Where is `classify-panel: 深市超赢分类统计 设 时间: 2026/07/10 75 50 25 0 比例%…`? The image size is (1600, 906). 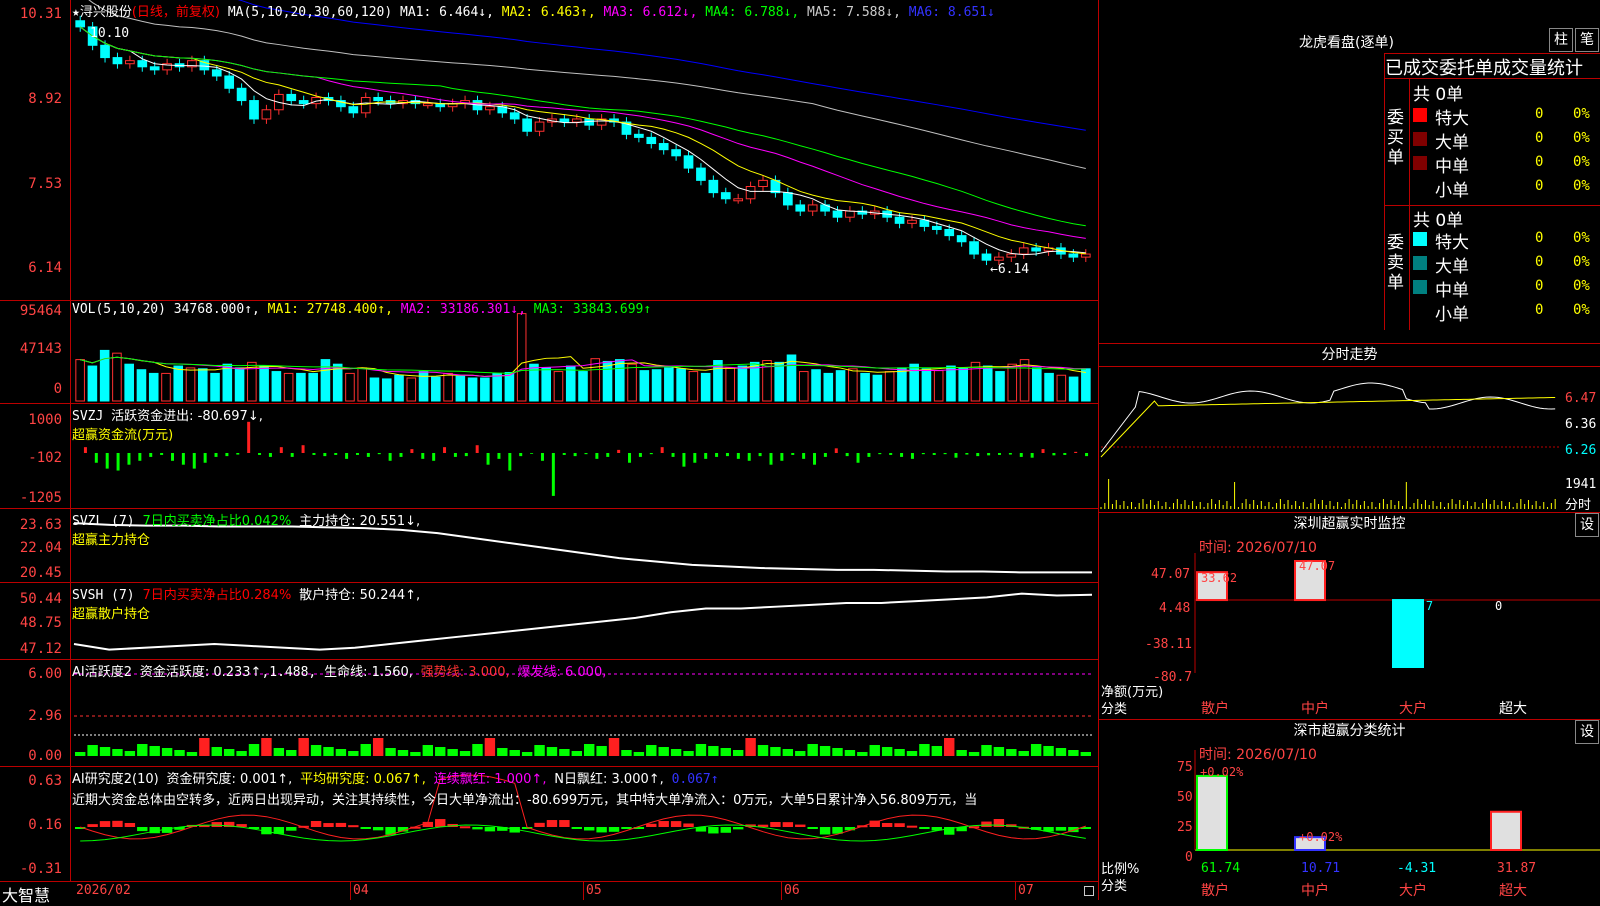
classify-panel: 深市超赢分类统计 设 时间: 2026/07/10 75 50 25 0 比例%… is located at coordinates (1349, 810).